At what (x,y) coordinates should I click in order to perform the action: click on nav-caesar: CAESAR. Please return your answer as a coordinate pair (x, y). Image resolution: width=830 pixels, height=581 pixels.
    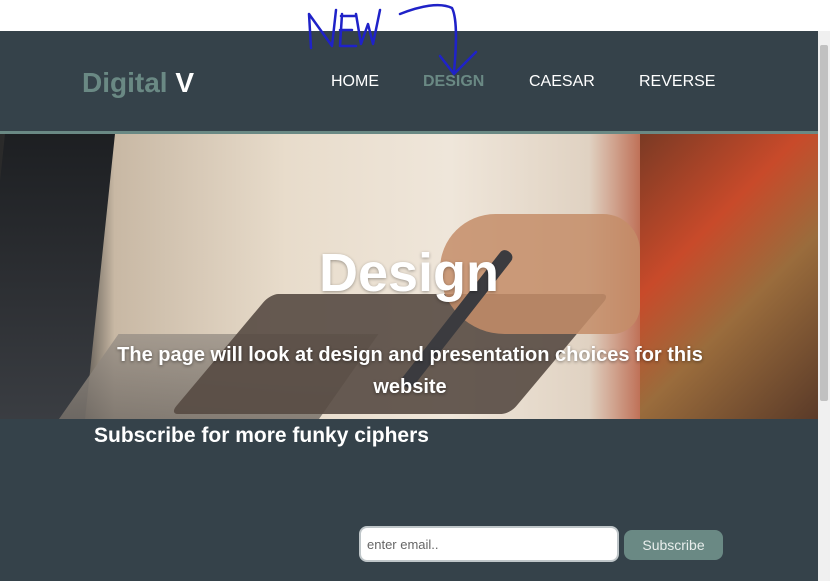
    Looking at the image, I should click on (562, 82).